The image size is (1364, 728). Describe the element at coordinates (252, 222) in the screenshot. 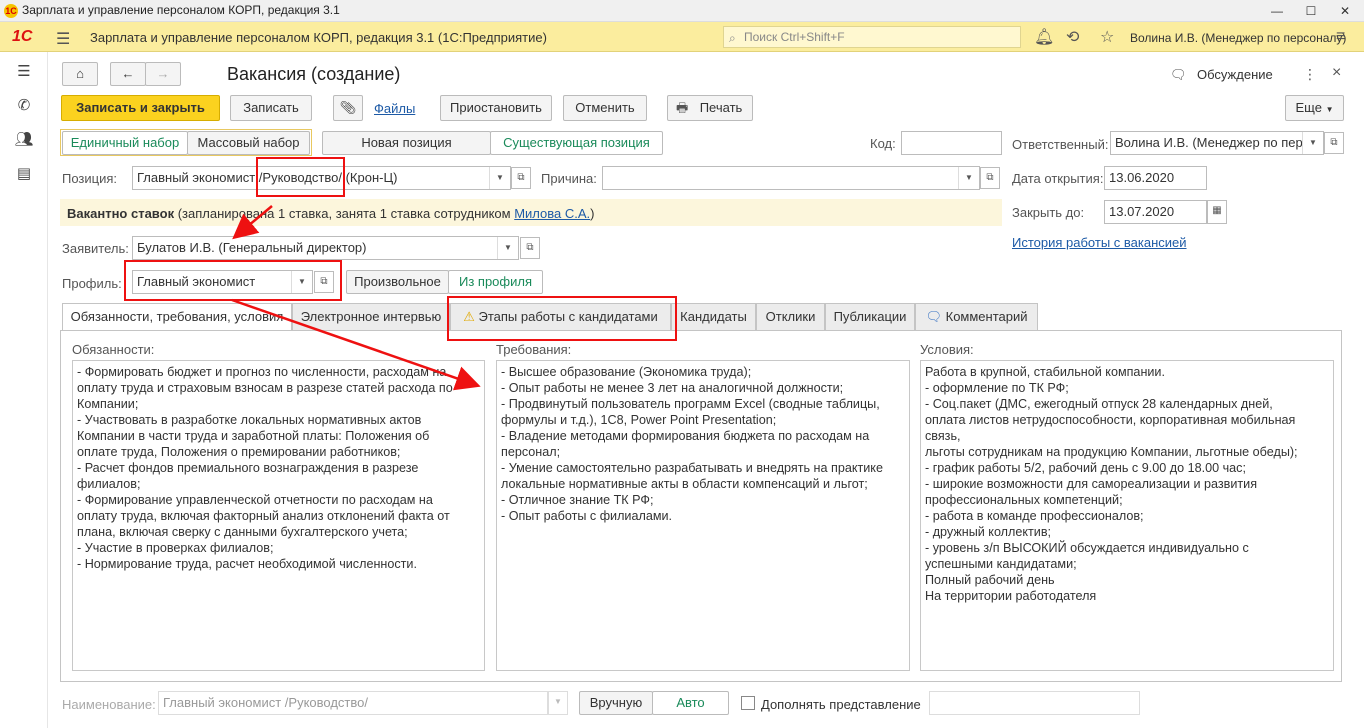

I see `arrow-to-profile` at that location.